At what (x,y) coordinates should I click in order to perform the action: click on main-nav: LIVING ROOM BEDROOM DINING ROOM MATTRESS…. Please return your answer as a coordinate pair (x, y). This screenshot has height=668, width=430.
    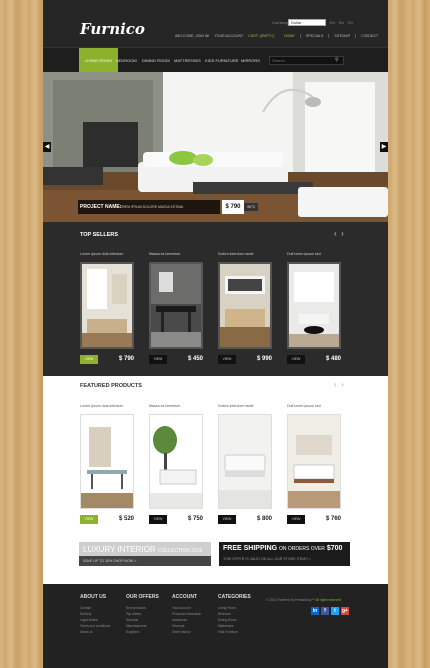
    Looking at the image, I should click on (215, 60).